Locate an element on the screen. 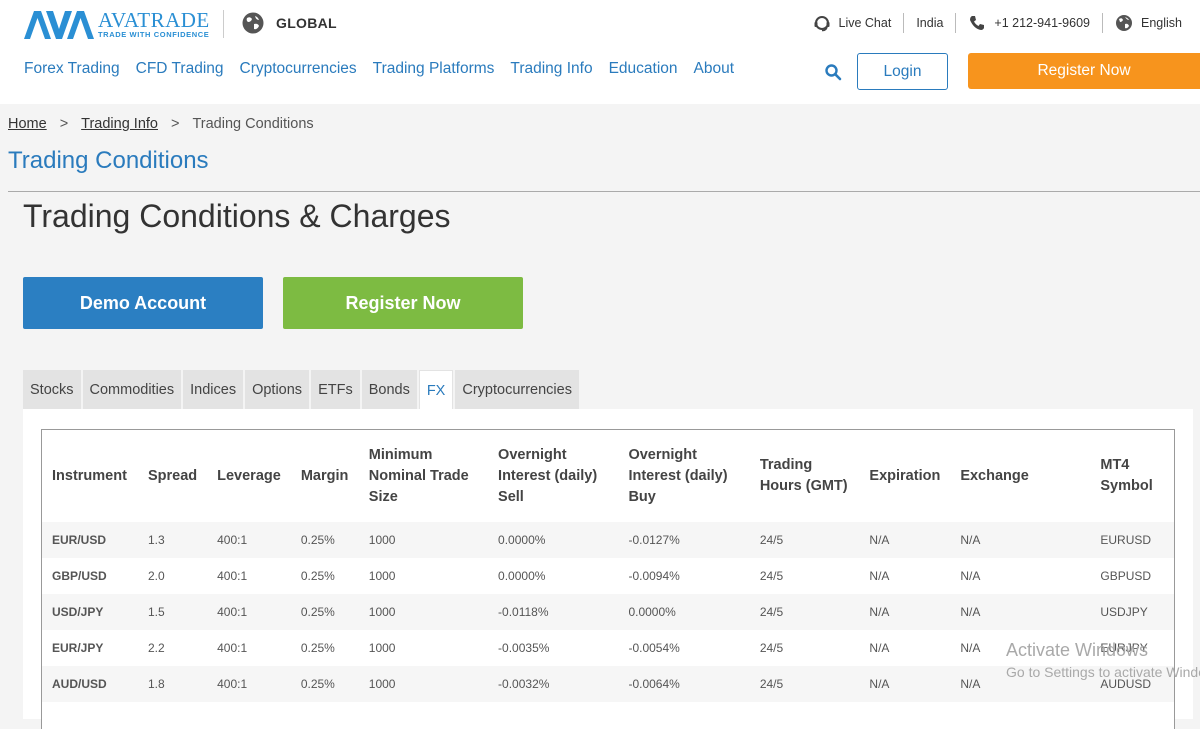  search-icon is located at coordinates (833, 72).